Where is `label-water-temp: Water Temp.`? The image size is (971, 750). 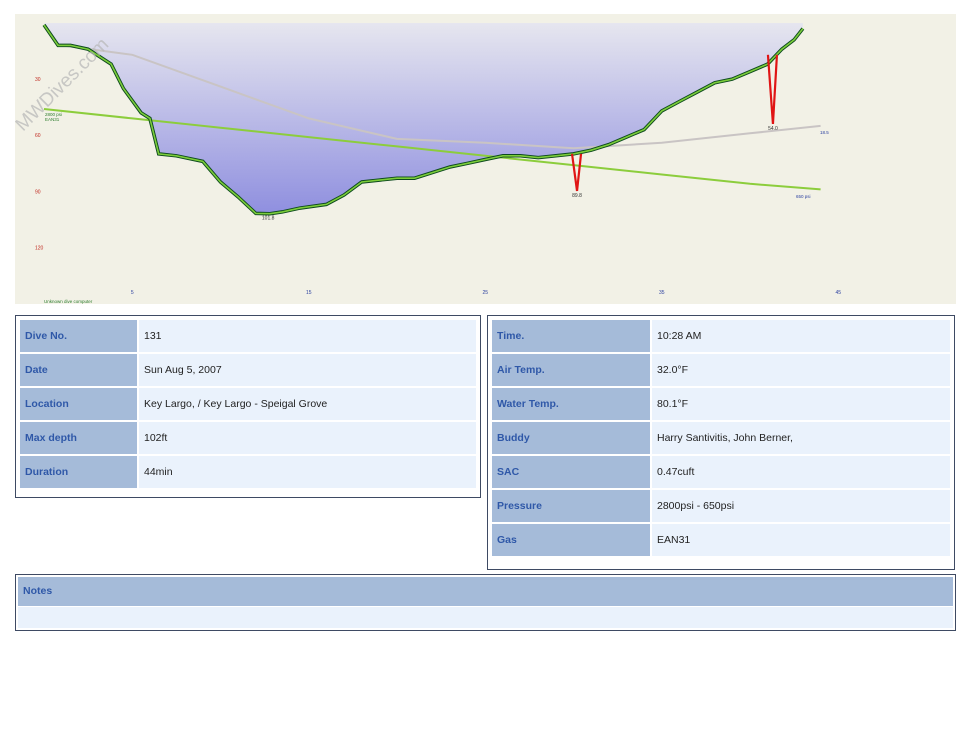 label-water-temp: Water Temp. is located at coordinates (571, 404).